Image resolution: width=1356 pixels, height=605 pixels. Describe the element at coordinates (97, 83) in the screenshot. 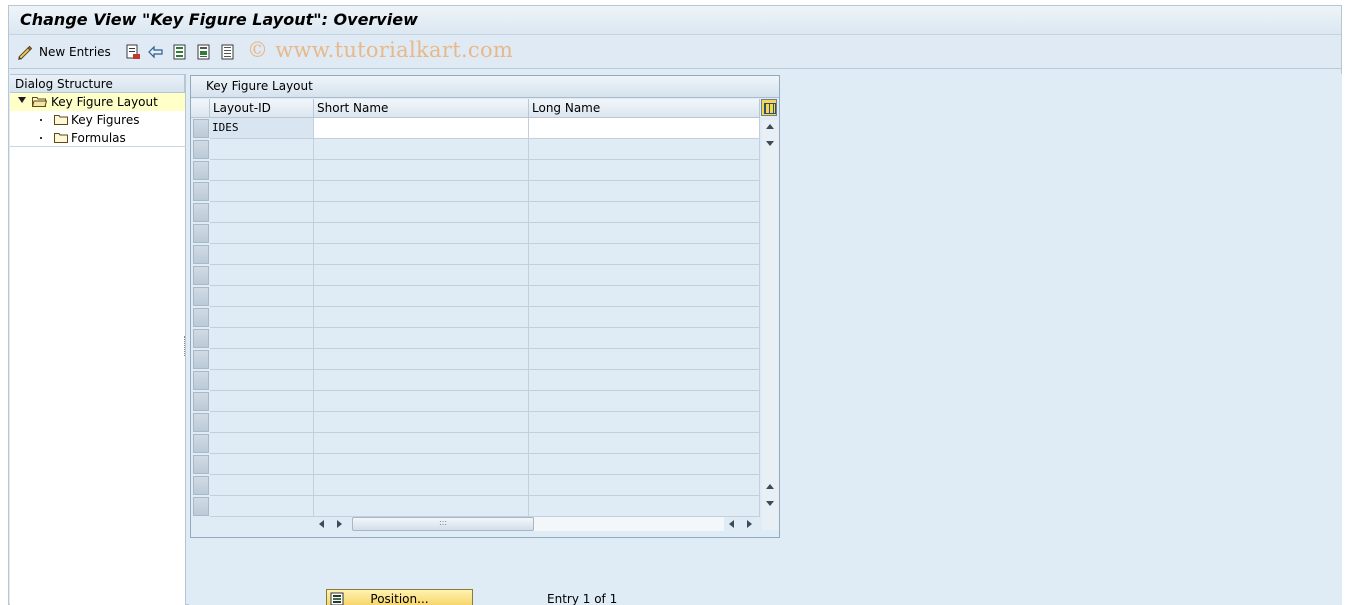

I see `dialog-structure-header: Dialog Structure` at that location.